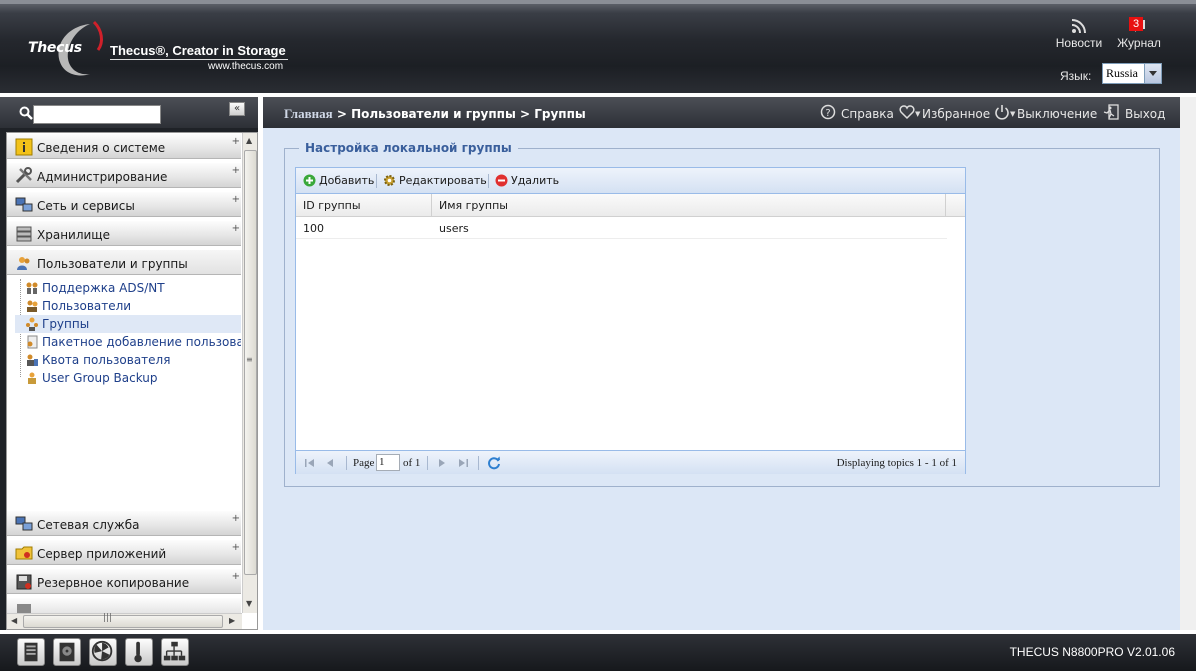  I want to click on delete-icon, so click(501, 180).